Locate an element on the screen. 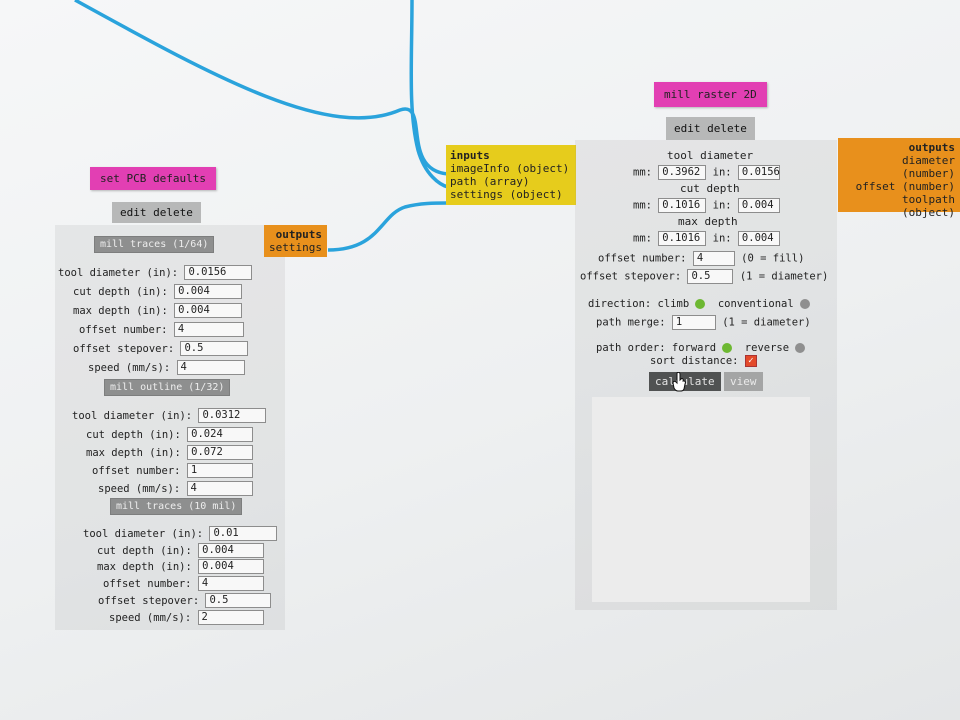 The image size is (960, 720). pcb-s2-speed-row: speed (mm/s): 4 is located at coordinates (175, 488).